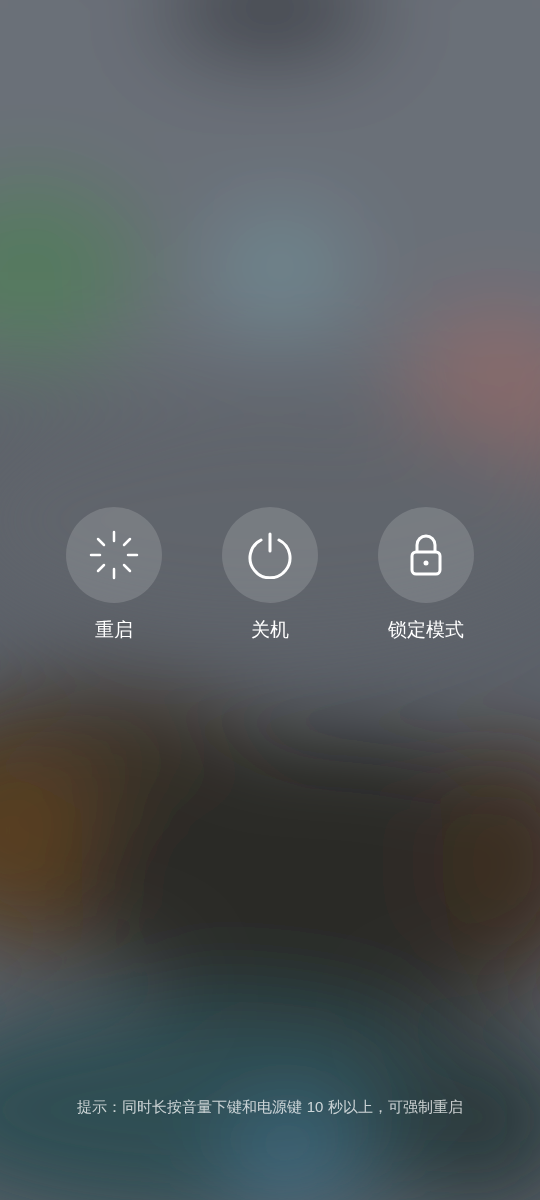 The height and width of the screenshot is (1200, 540). I want to click on power-icon, so click(270, 555).